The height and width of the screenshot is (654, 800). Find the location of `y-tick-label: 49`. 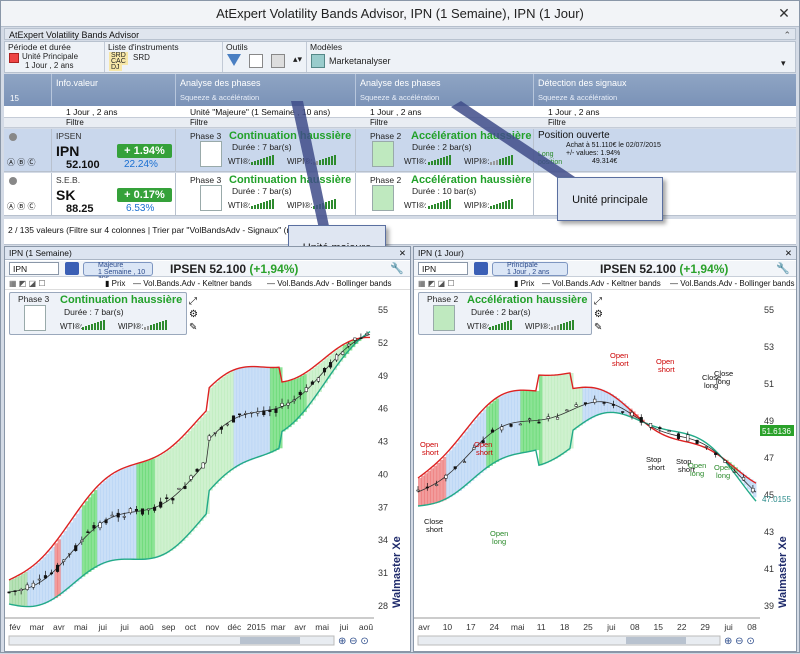

y-tick-label: 49 is located at coordinates (769, 421).